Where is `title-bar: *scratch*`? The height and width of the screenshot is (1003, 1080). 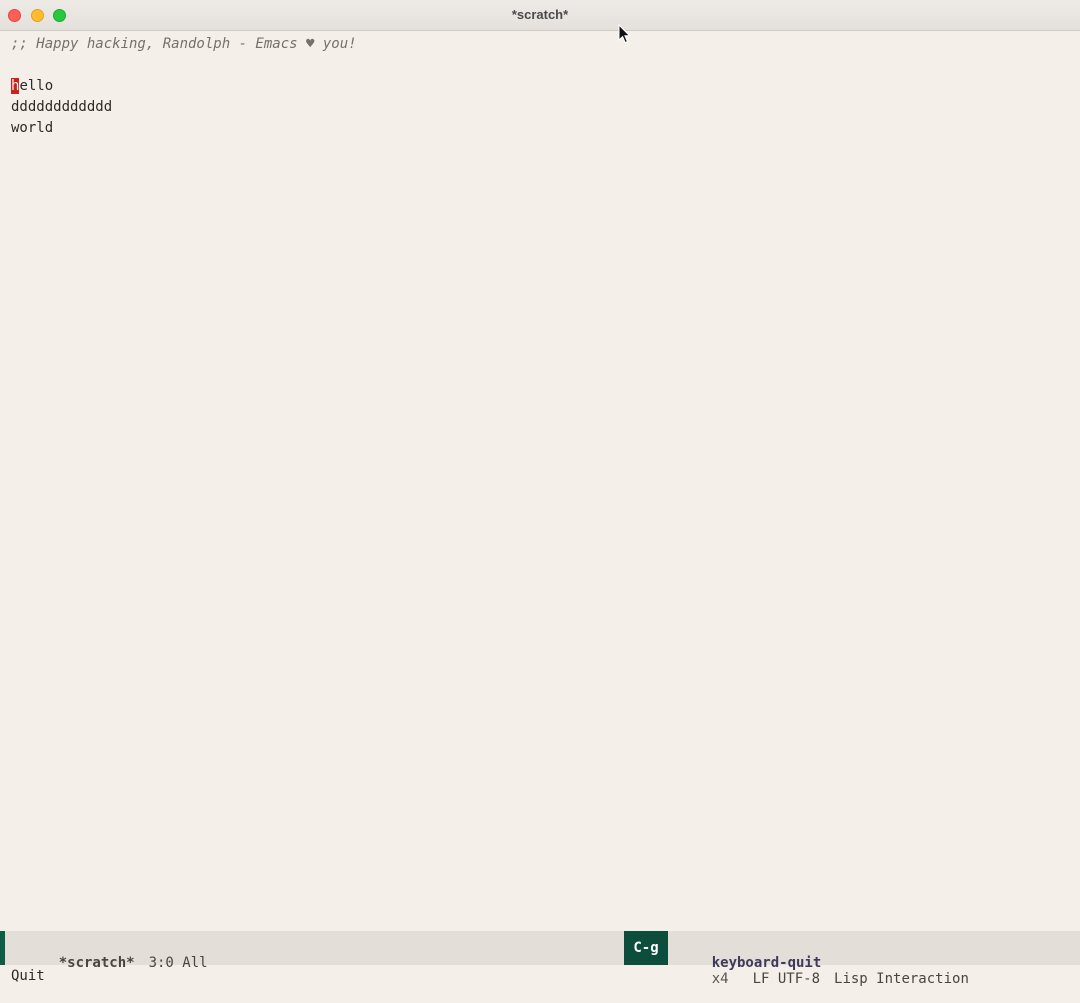
title-bar: *scratch* is located at coordinates (540, 15).